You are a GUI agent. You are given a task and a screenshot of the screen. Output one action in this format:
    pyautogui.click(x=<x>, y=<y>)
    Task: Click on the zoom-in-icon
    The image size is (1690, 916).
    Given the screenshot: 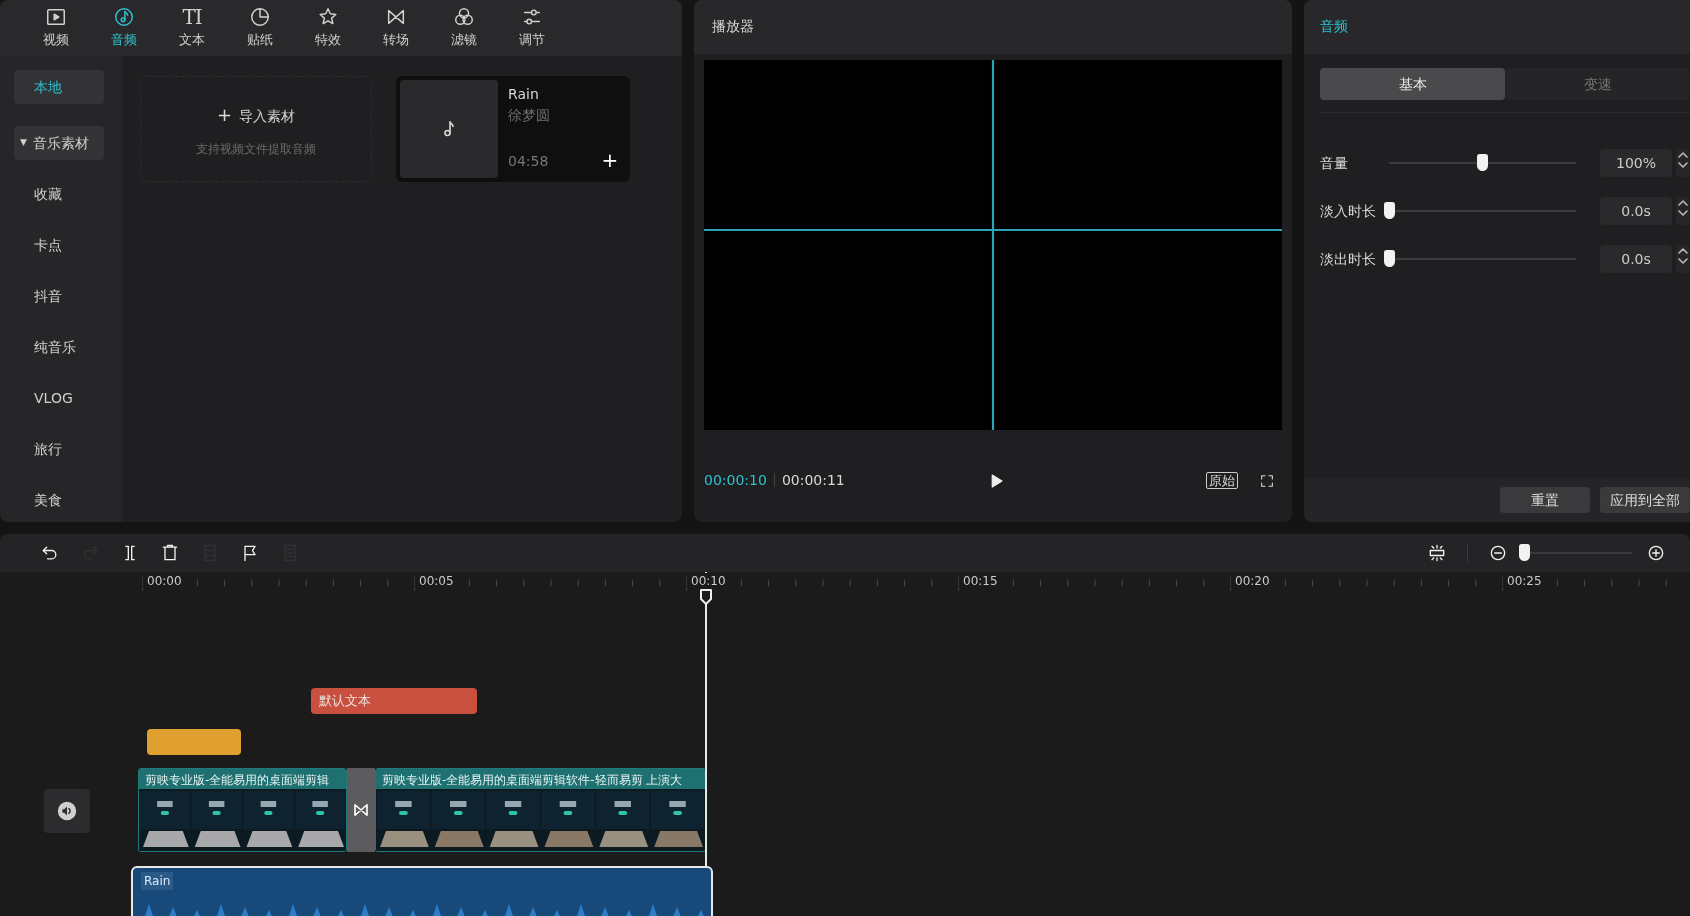 What is the action you would take?
    pyautogui.click(x=1656, y=553)
    